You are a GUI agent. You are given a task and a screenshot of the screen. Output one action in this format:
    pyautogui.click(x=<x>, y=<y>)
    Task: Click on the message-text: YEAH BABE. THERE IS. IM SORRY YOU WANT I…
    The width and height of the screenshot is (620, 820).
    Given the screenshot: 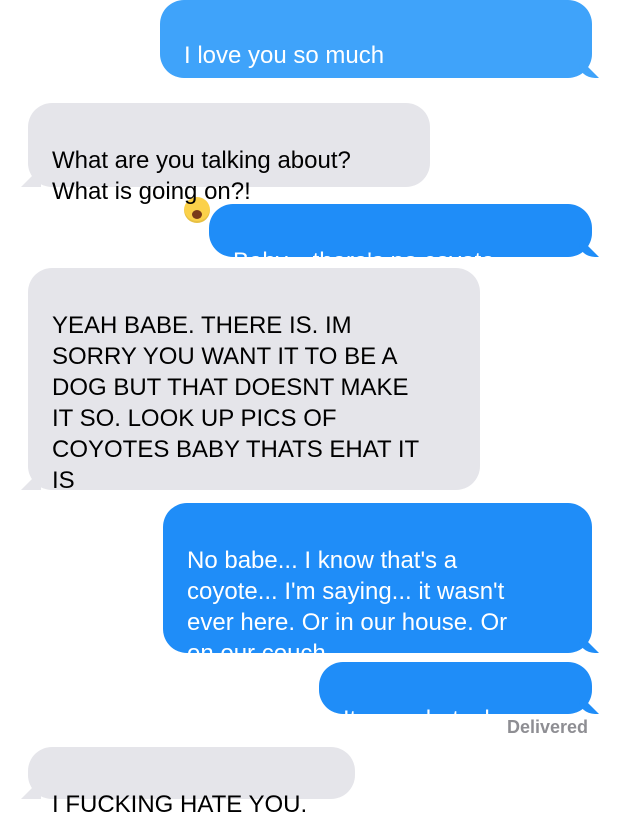 What is the action you would take?
    pyautogui.click(x=236, y=403)
    